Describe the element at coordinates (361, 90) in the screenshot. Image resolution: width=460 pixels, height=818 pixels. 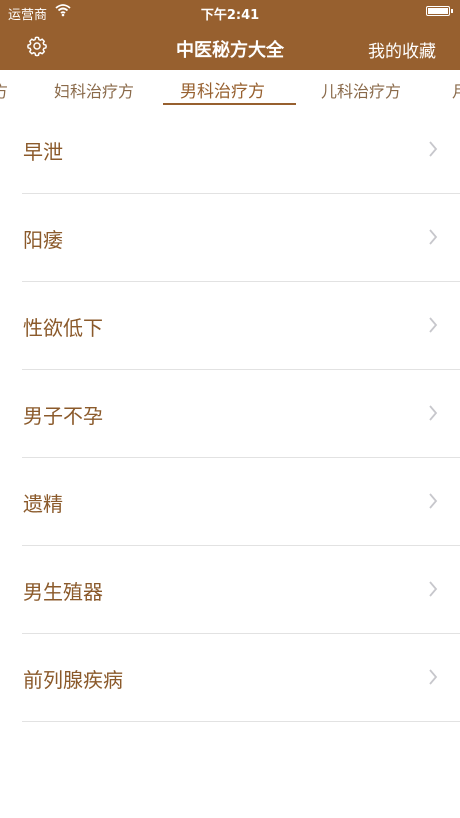
I see `tab-pediatrics: 儿科治疗方` at that location.